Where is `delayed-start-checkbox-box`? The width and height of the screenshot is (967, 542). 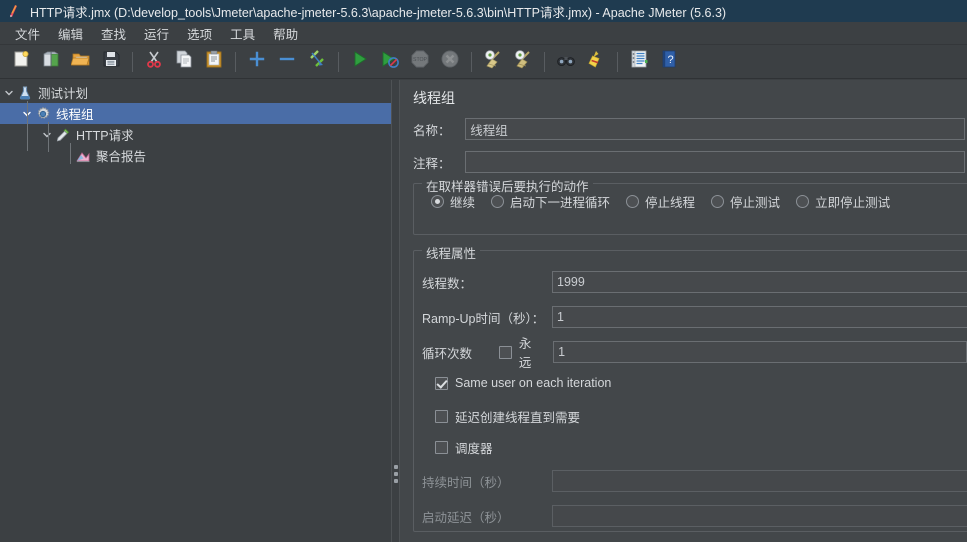 delayed-start-checkbox-box is located at coordinates (441, 416).